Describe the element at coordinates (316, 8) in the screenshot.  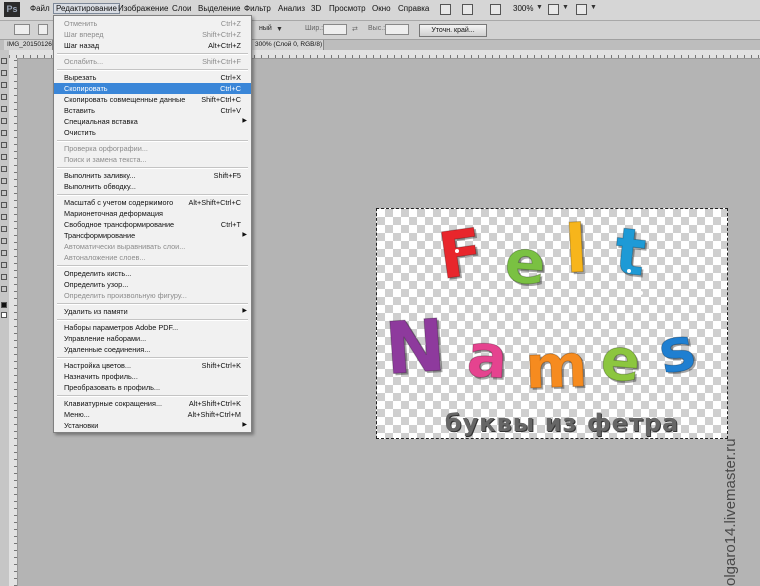
I see `menu-3d: 3D` at that location.